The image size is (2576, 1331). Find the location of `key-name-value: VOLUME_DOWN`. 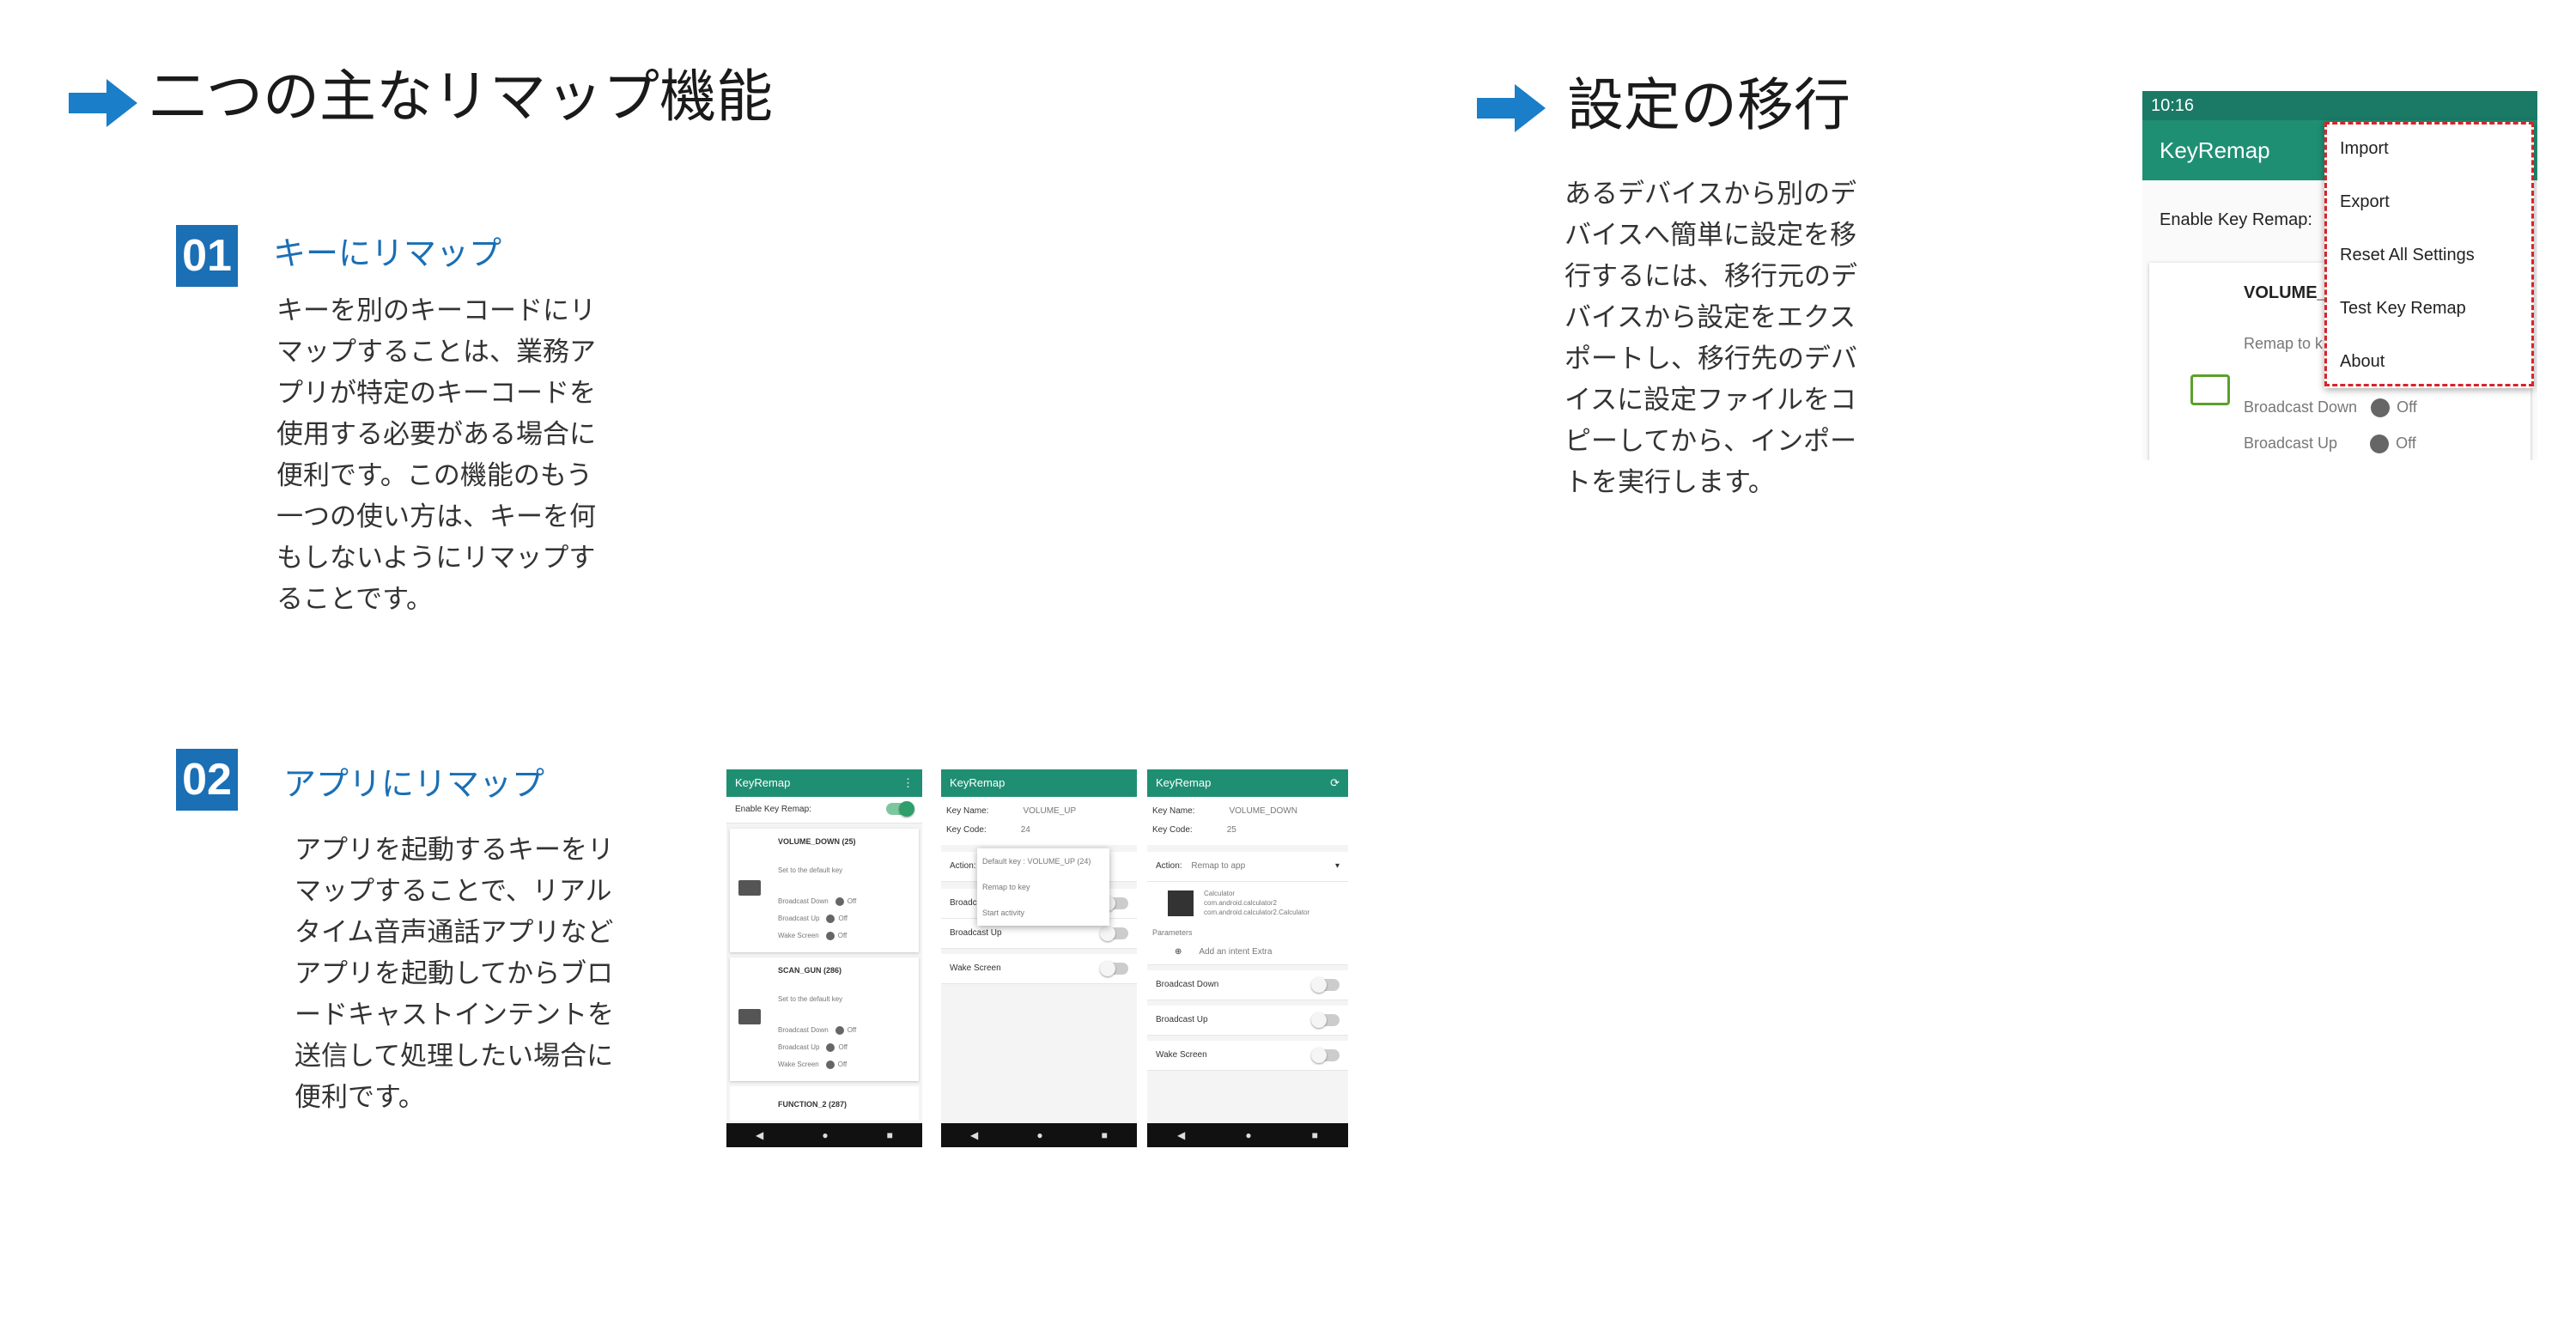

key-name-value: VOLUME_DOWN is located at coordinates (1263, 811).